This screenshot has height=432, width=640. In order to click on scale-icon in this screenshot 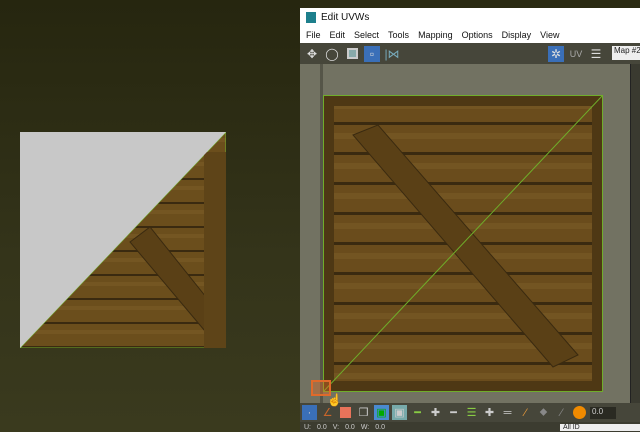, I will do `click(352, 54)`.